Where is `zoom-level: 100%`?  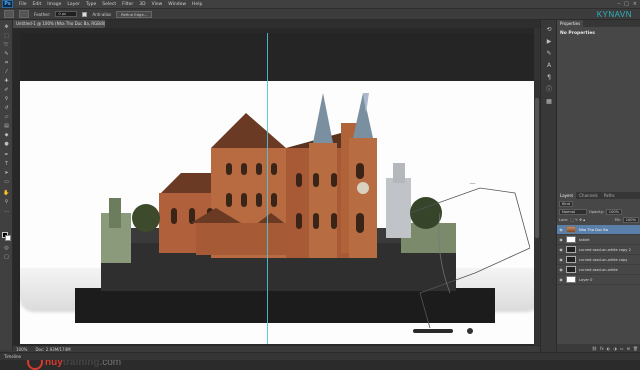
zoom-level: 100% is located at coordinates (21, 349).